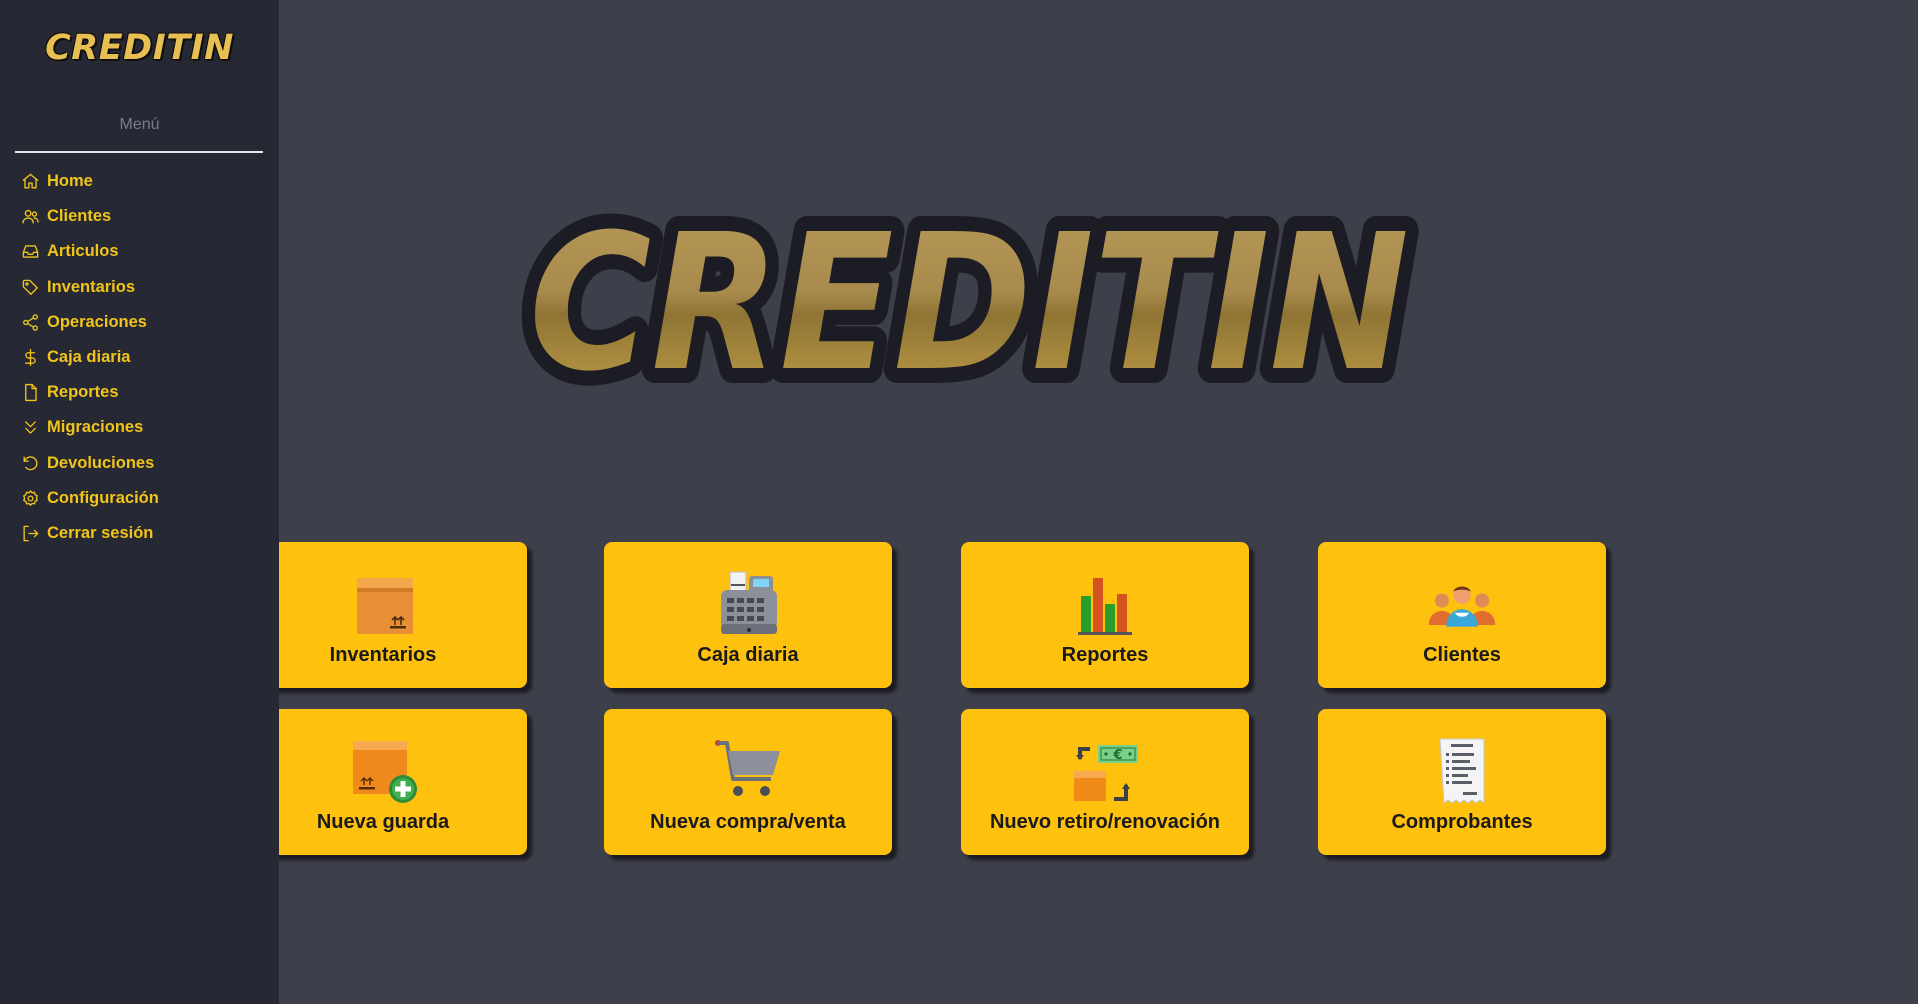 This screenshot has width=1918, height=1004. What do you see at coordinates (91, 286) in the screenshot?
I see `sidebar-item-label: Inventarios` at bounding box center [91, 286].